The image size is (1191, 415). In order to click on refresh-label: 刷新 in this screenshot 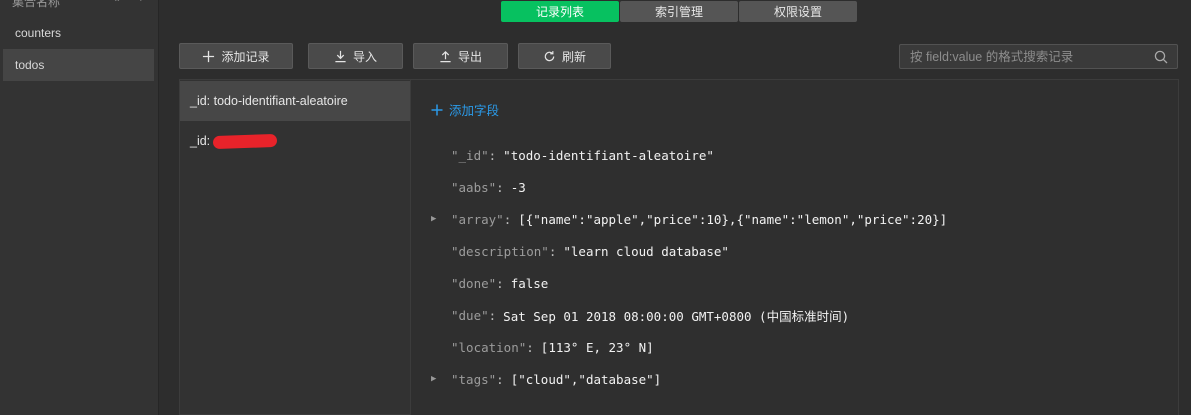, I will do `click(573, 56)`.